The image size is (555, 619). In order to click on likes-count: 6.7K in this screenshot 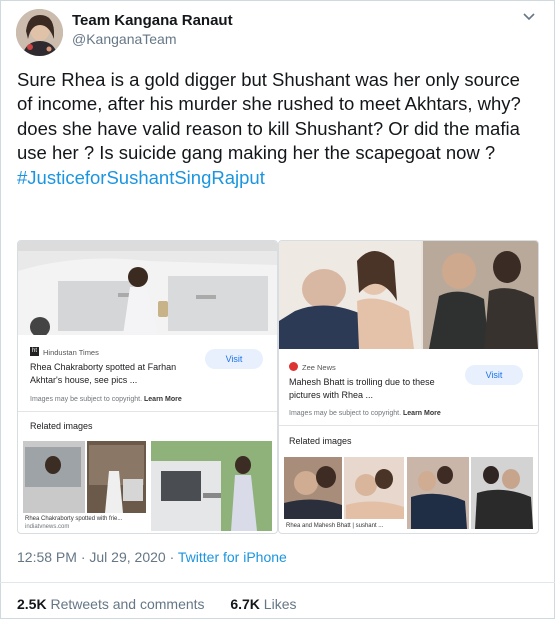, I will do `click(245, 604)`.